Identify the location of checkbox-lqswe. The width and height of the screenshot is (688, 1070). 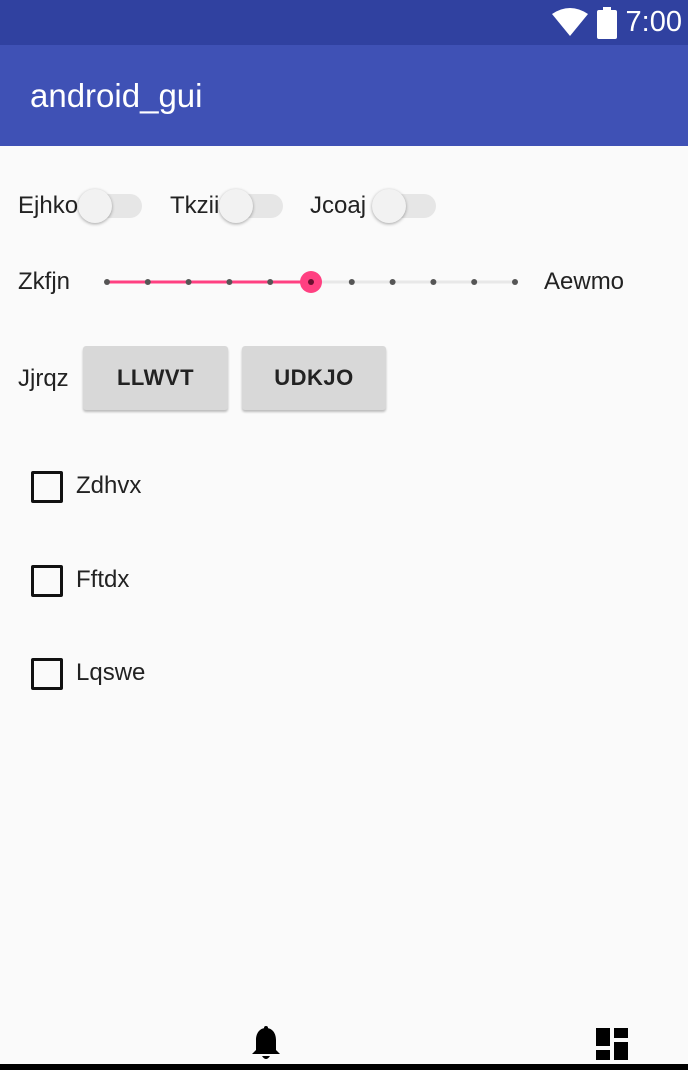
(47, 674).